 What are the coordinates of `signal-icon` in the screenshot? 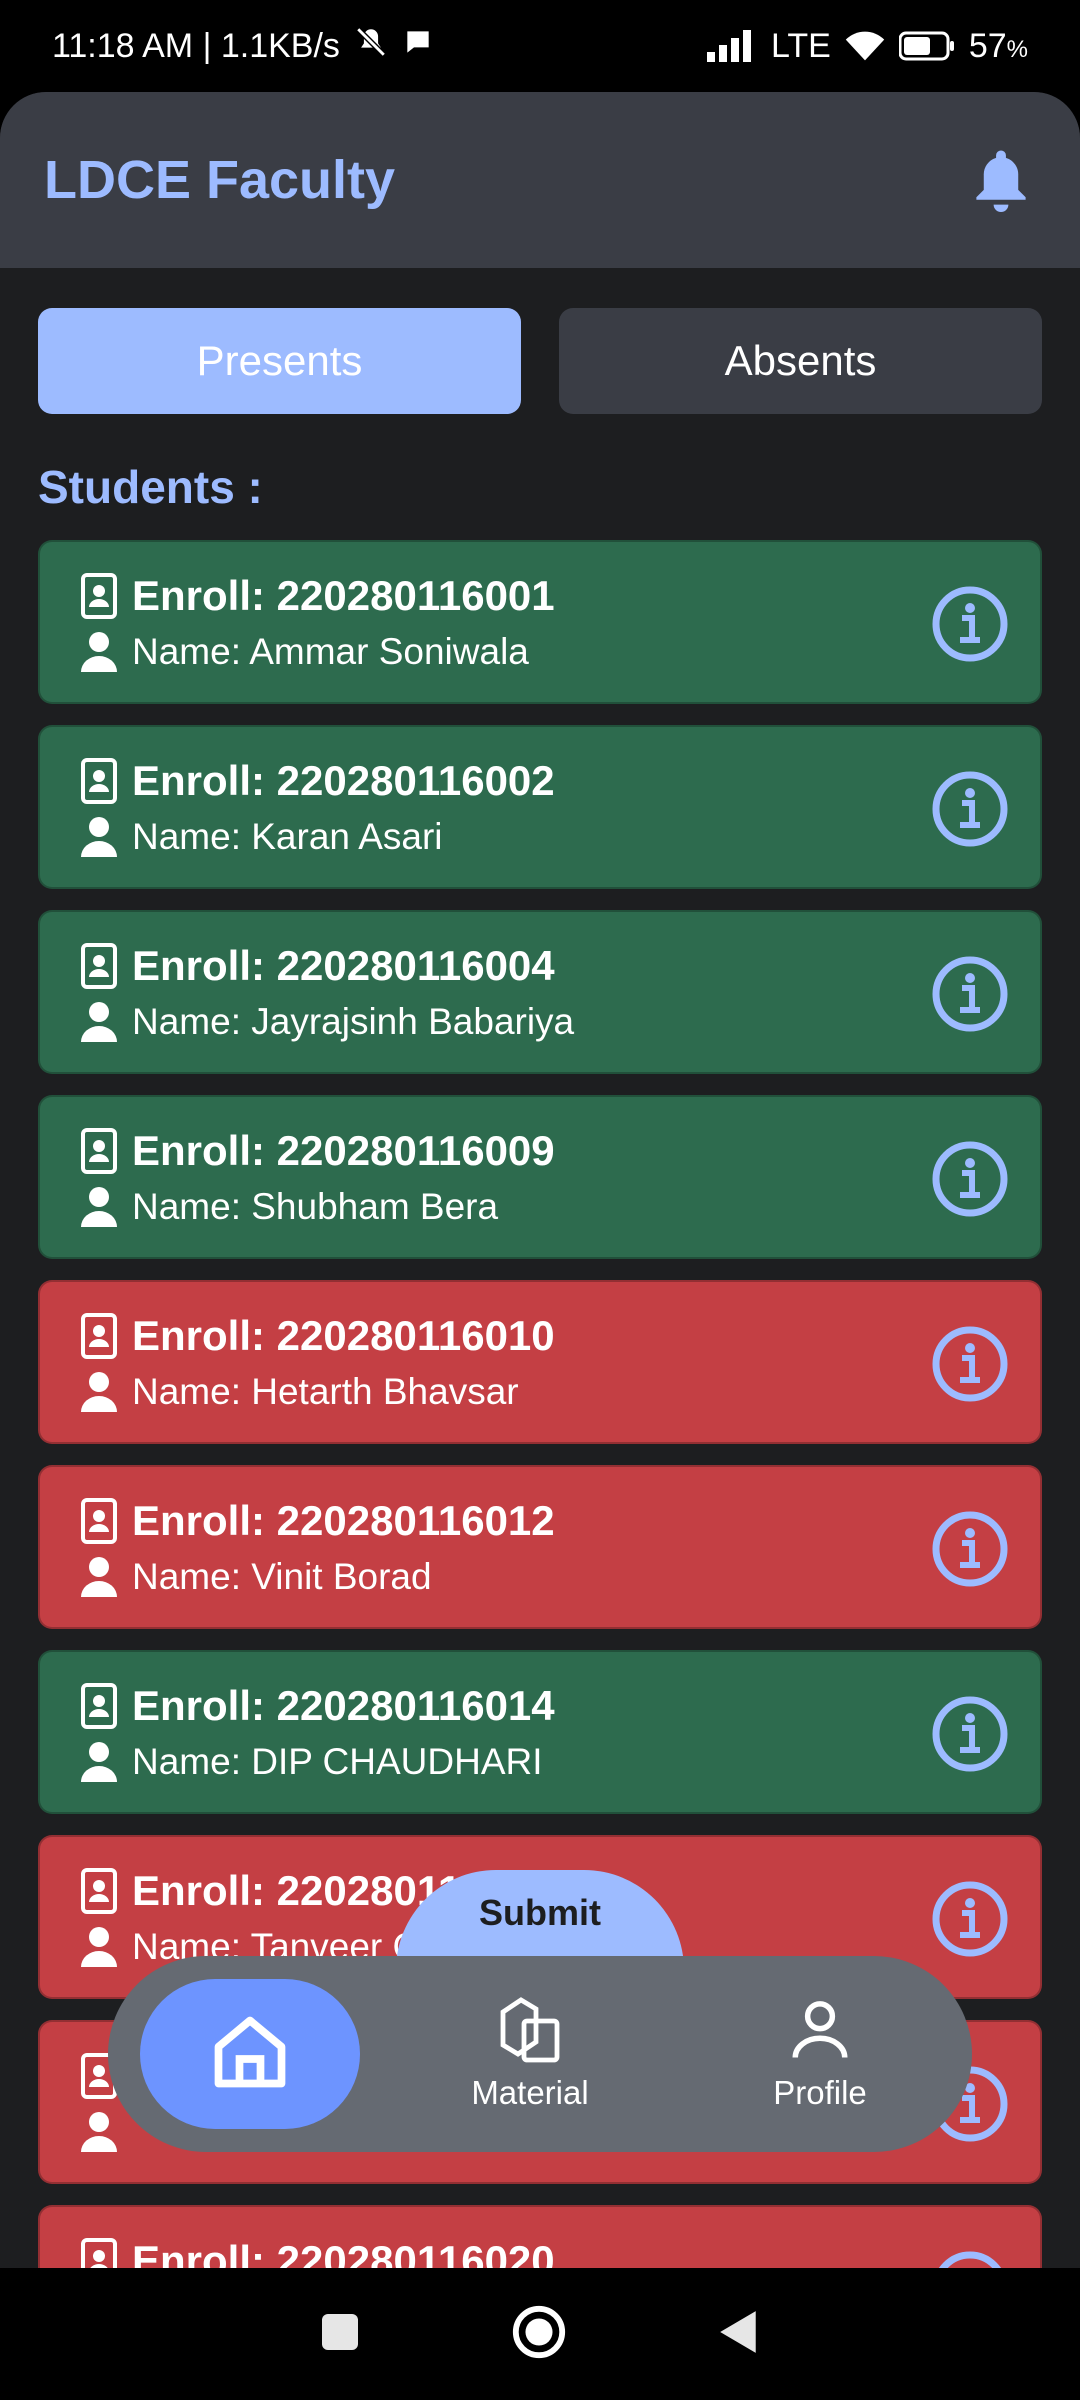 It's located at (731, 46).